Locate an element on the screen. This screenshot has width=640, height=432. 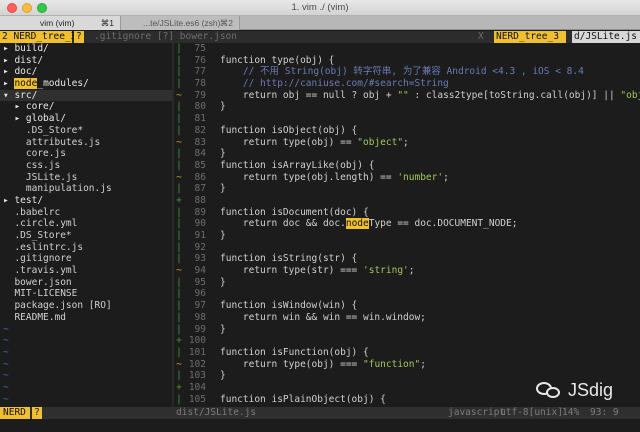
line-number: 99 is located at coordinates (200, 329).